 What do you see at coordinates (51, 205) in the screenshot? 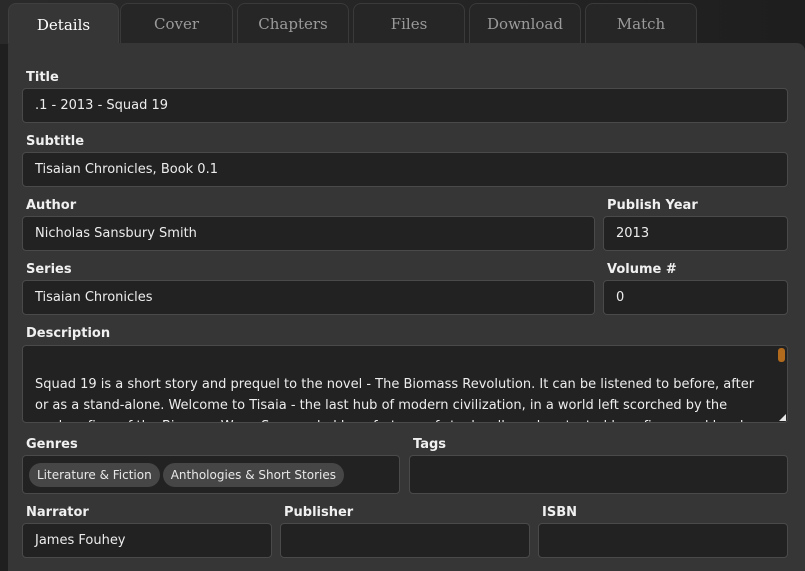
I see `author-label: Author` at bounding box center [51, 205].